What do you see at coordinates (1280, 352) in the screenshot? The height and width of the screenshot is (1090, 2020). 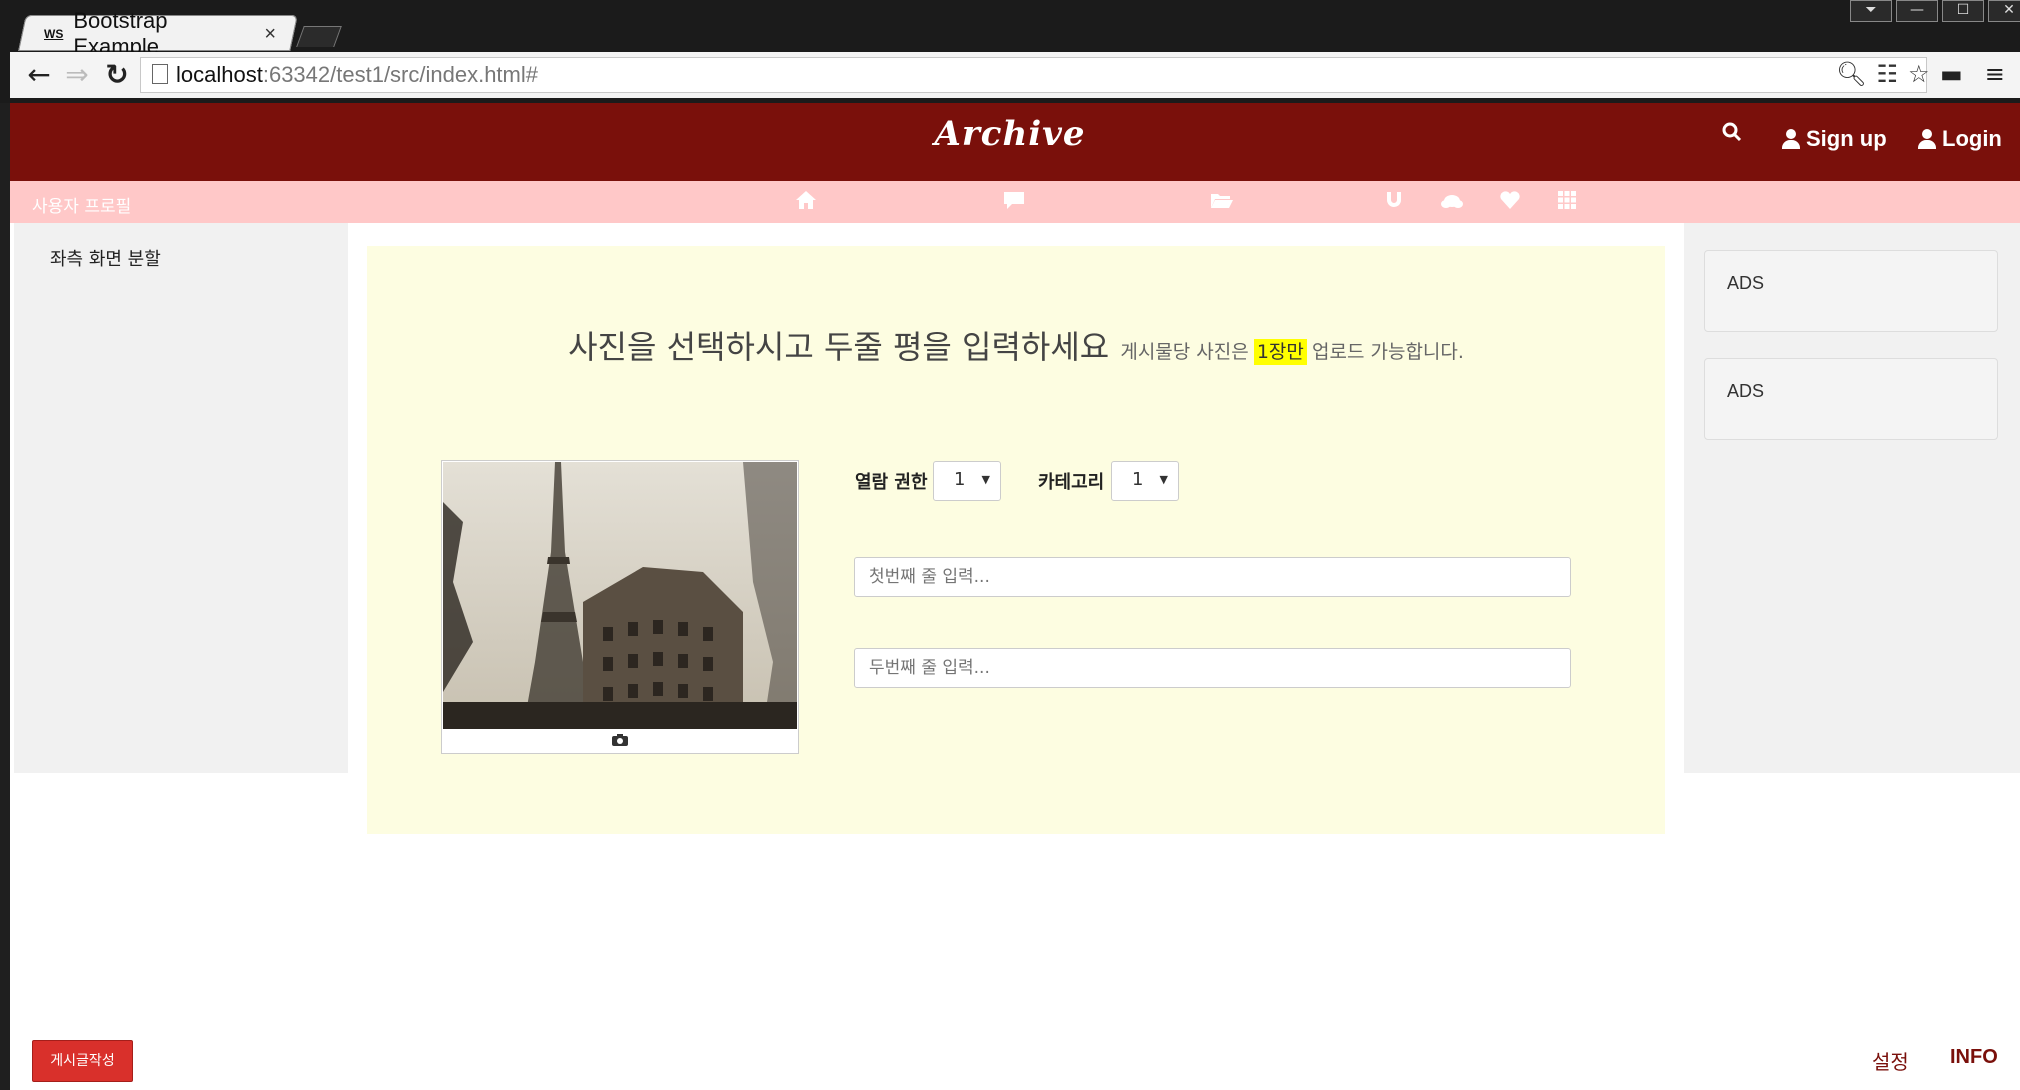 I see `headline-highlight: 1장만` at bounding box center [1280, 352].